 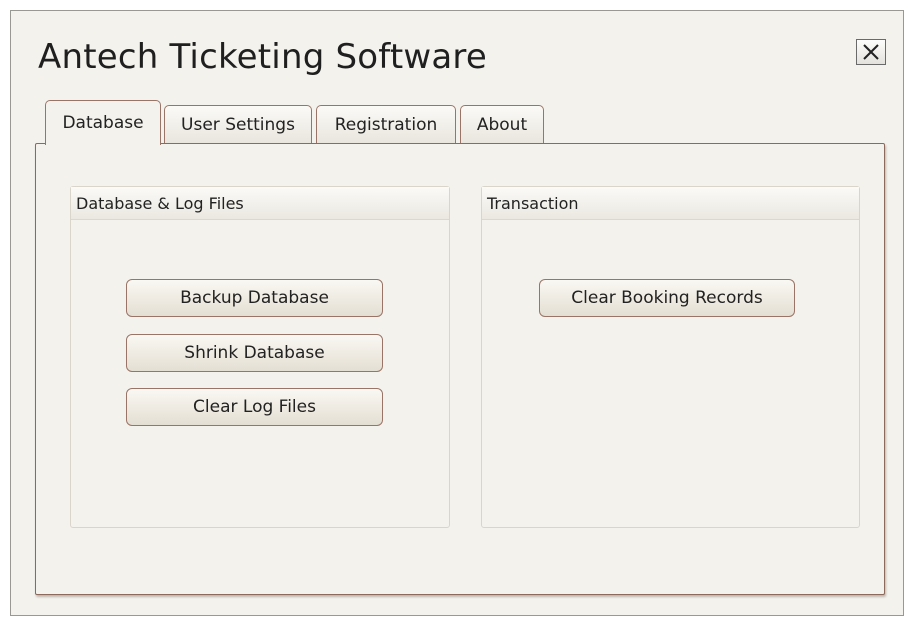 I want to click on clear-booking-records-button: Clear Booking Records, so click(x=667, y=298).